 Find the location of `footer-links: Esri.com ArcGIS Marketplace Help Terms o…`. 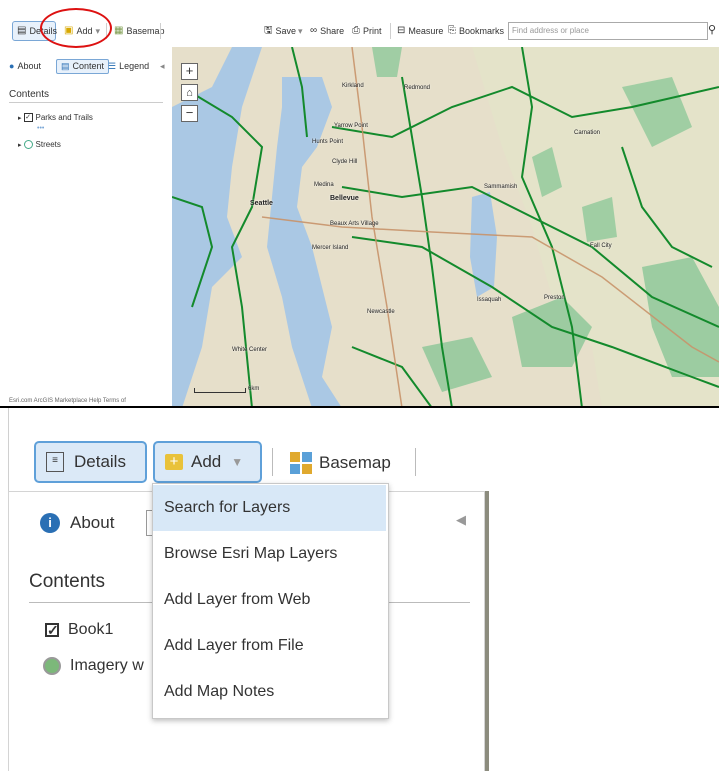

footer-links: Esri.com ArcGIS Marketplace Help Terms o… is located at coordinates (67, 401).